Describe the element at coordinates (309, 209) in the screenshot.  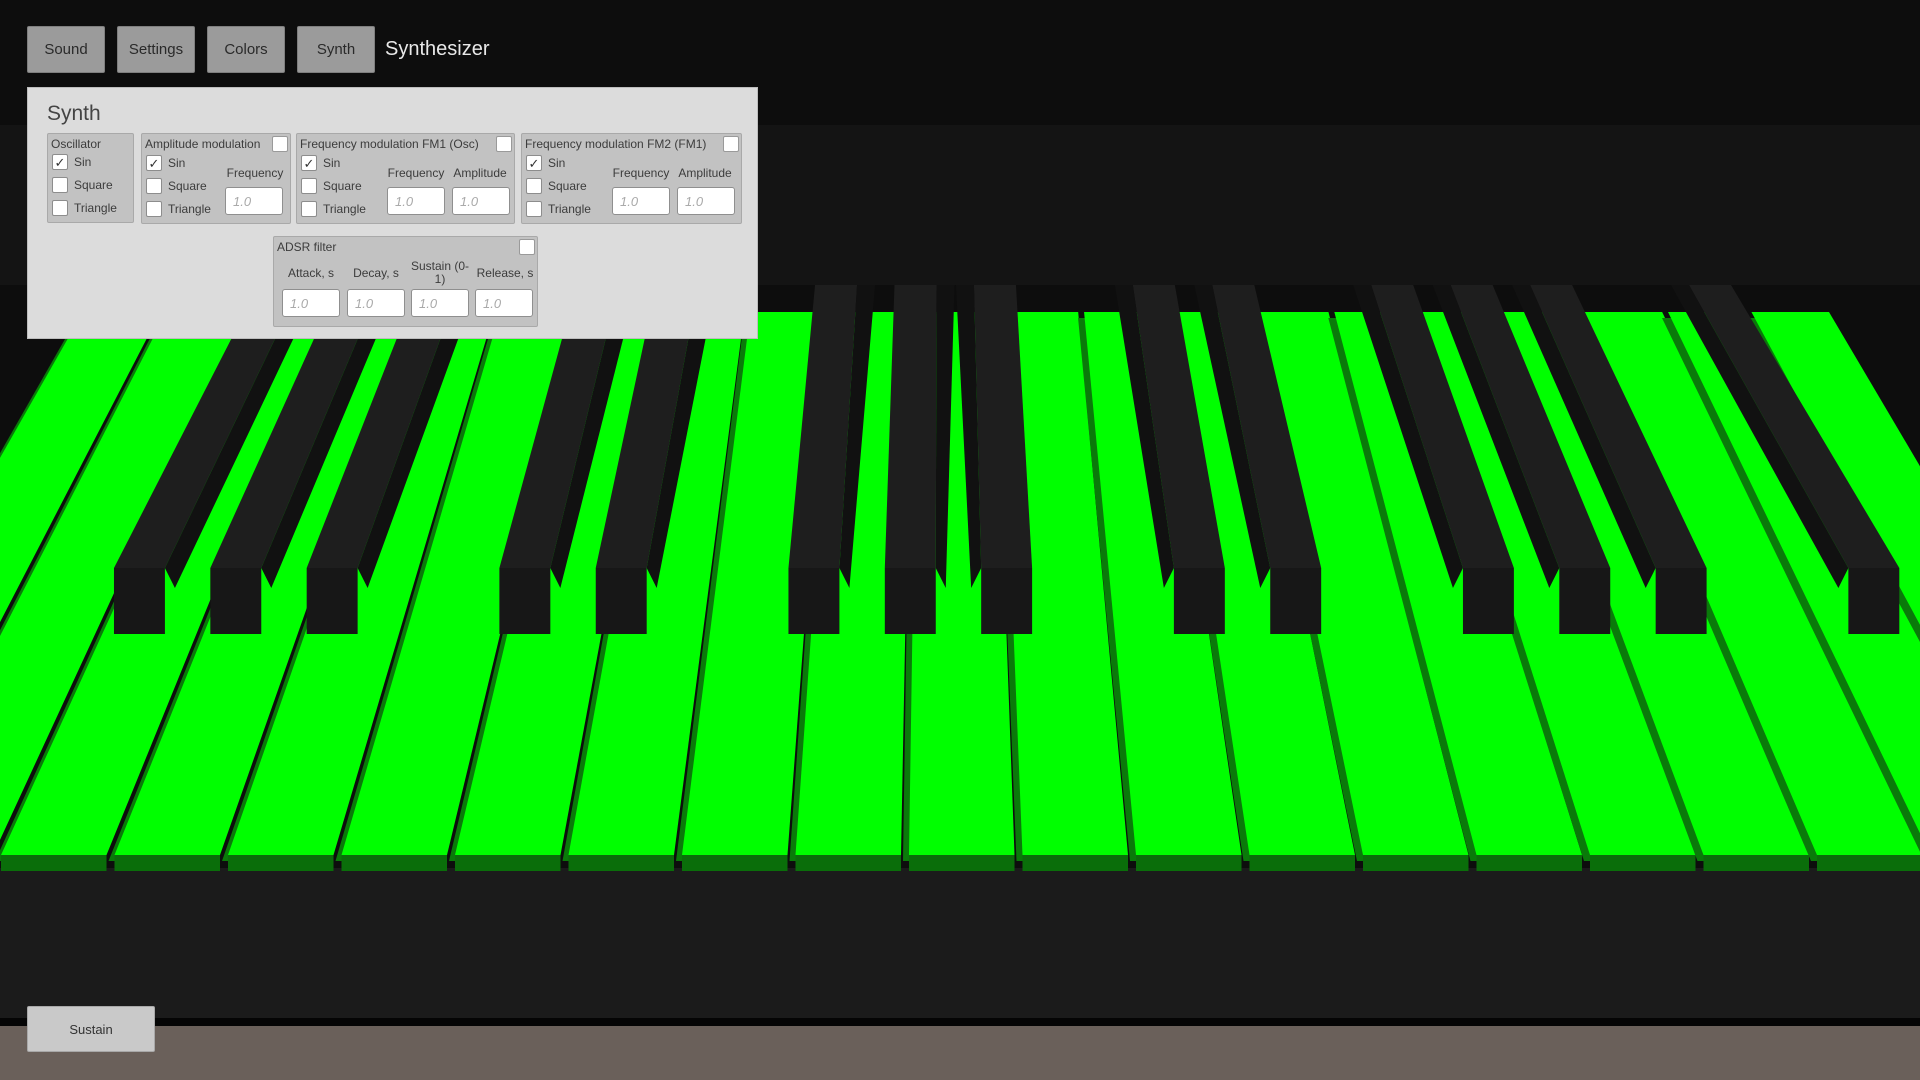
I see `fm1-triangle-checkbox` at that location.